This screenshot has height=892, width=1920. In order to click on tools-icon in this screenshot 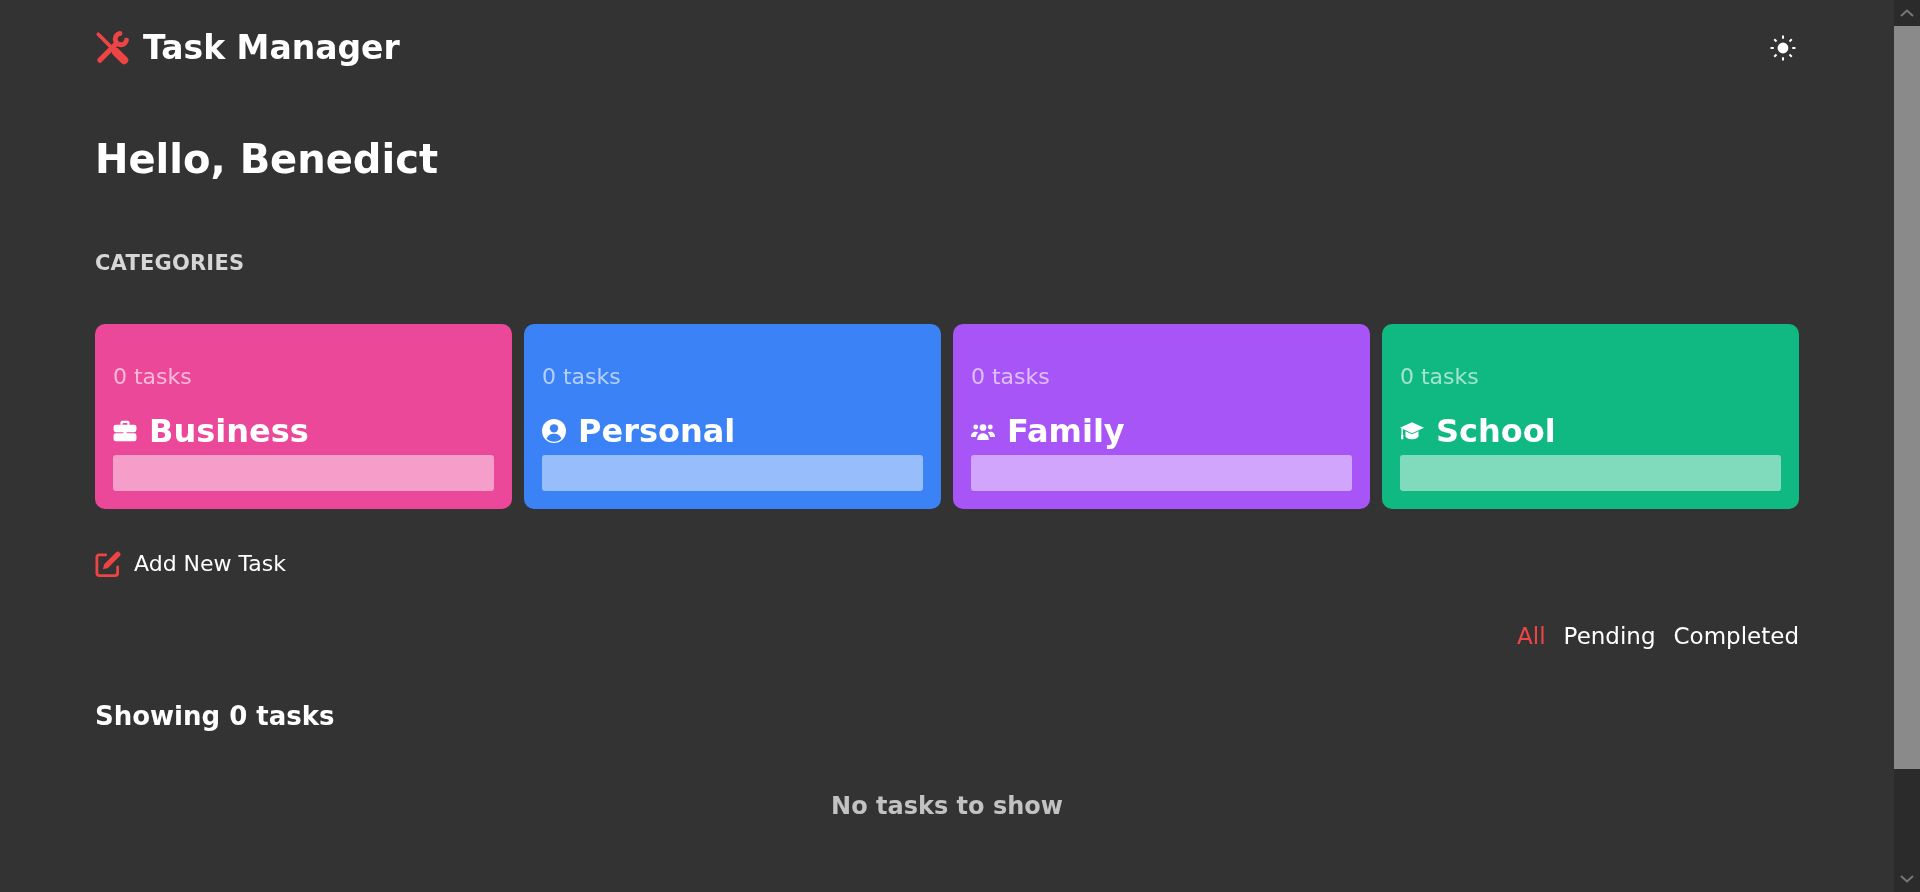, I will do `click(112, 48)`.